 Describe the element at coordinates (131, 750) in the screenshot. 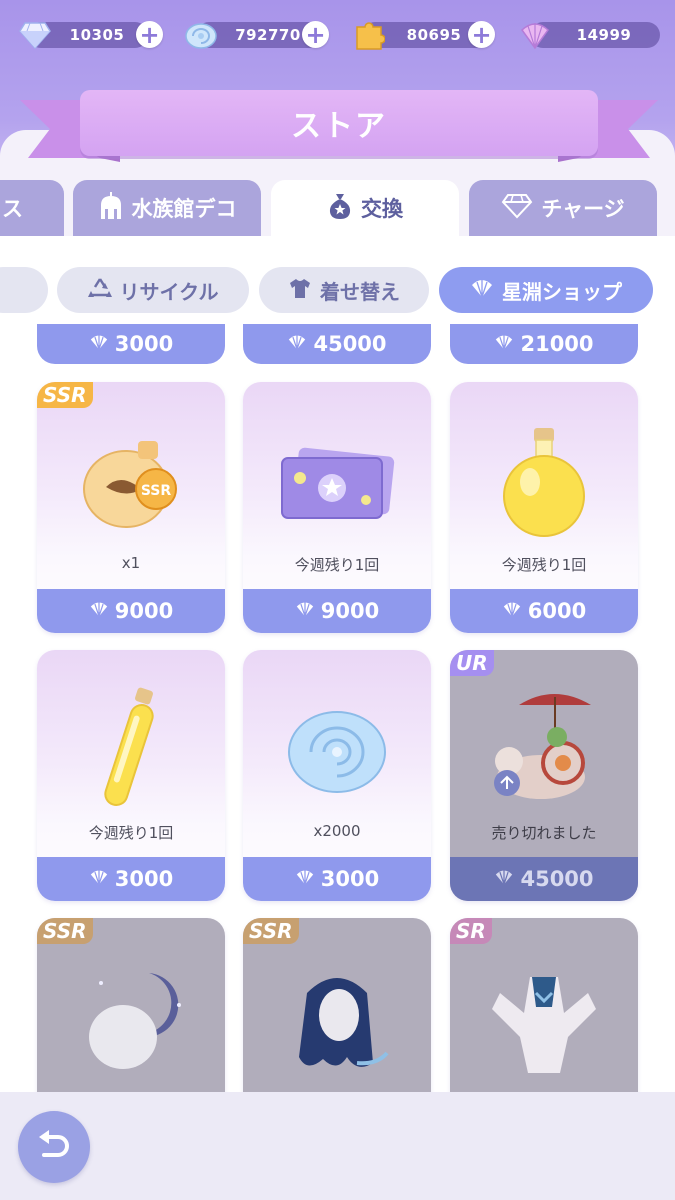

I see `vial-icon` at that location.